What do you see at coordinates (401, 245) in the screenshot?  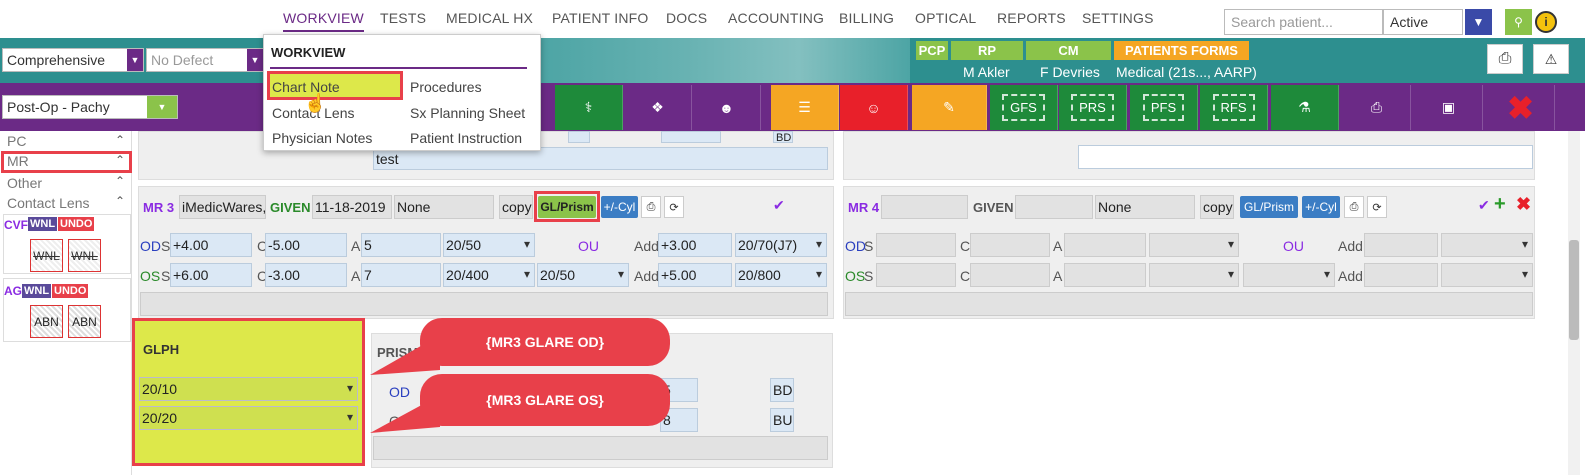 I see `mr3-od-axis: 5` at bounding box center [401, 245].